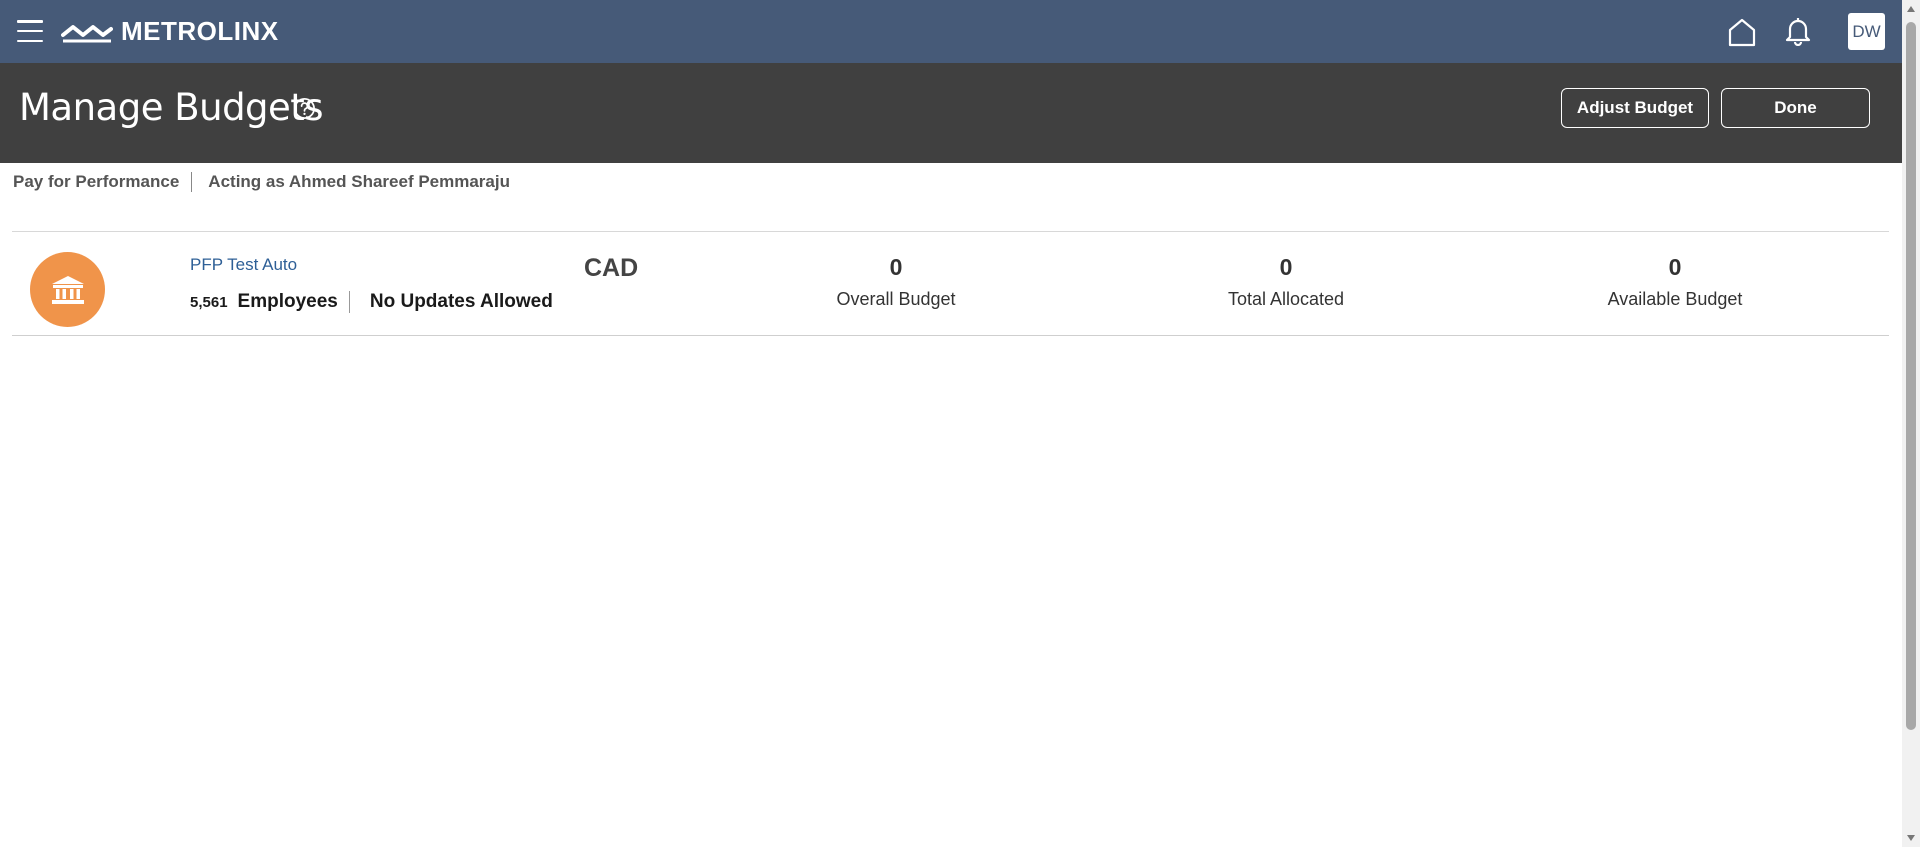  I want to click on brand-name: METROLINX, so click(200, 30).